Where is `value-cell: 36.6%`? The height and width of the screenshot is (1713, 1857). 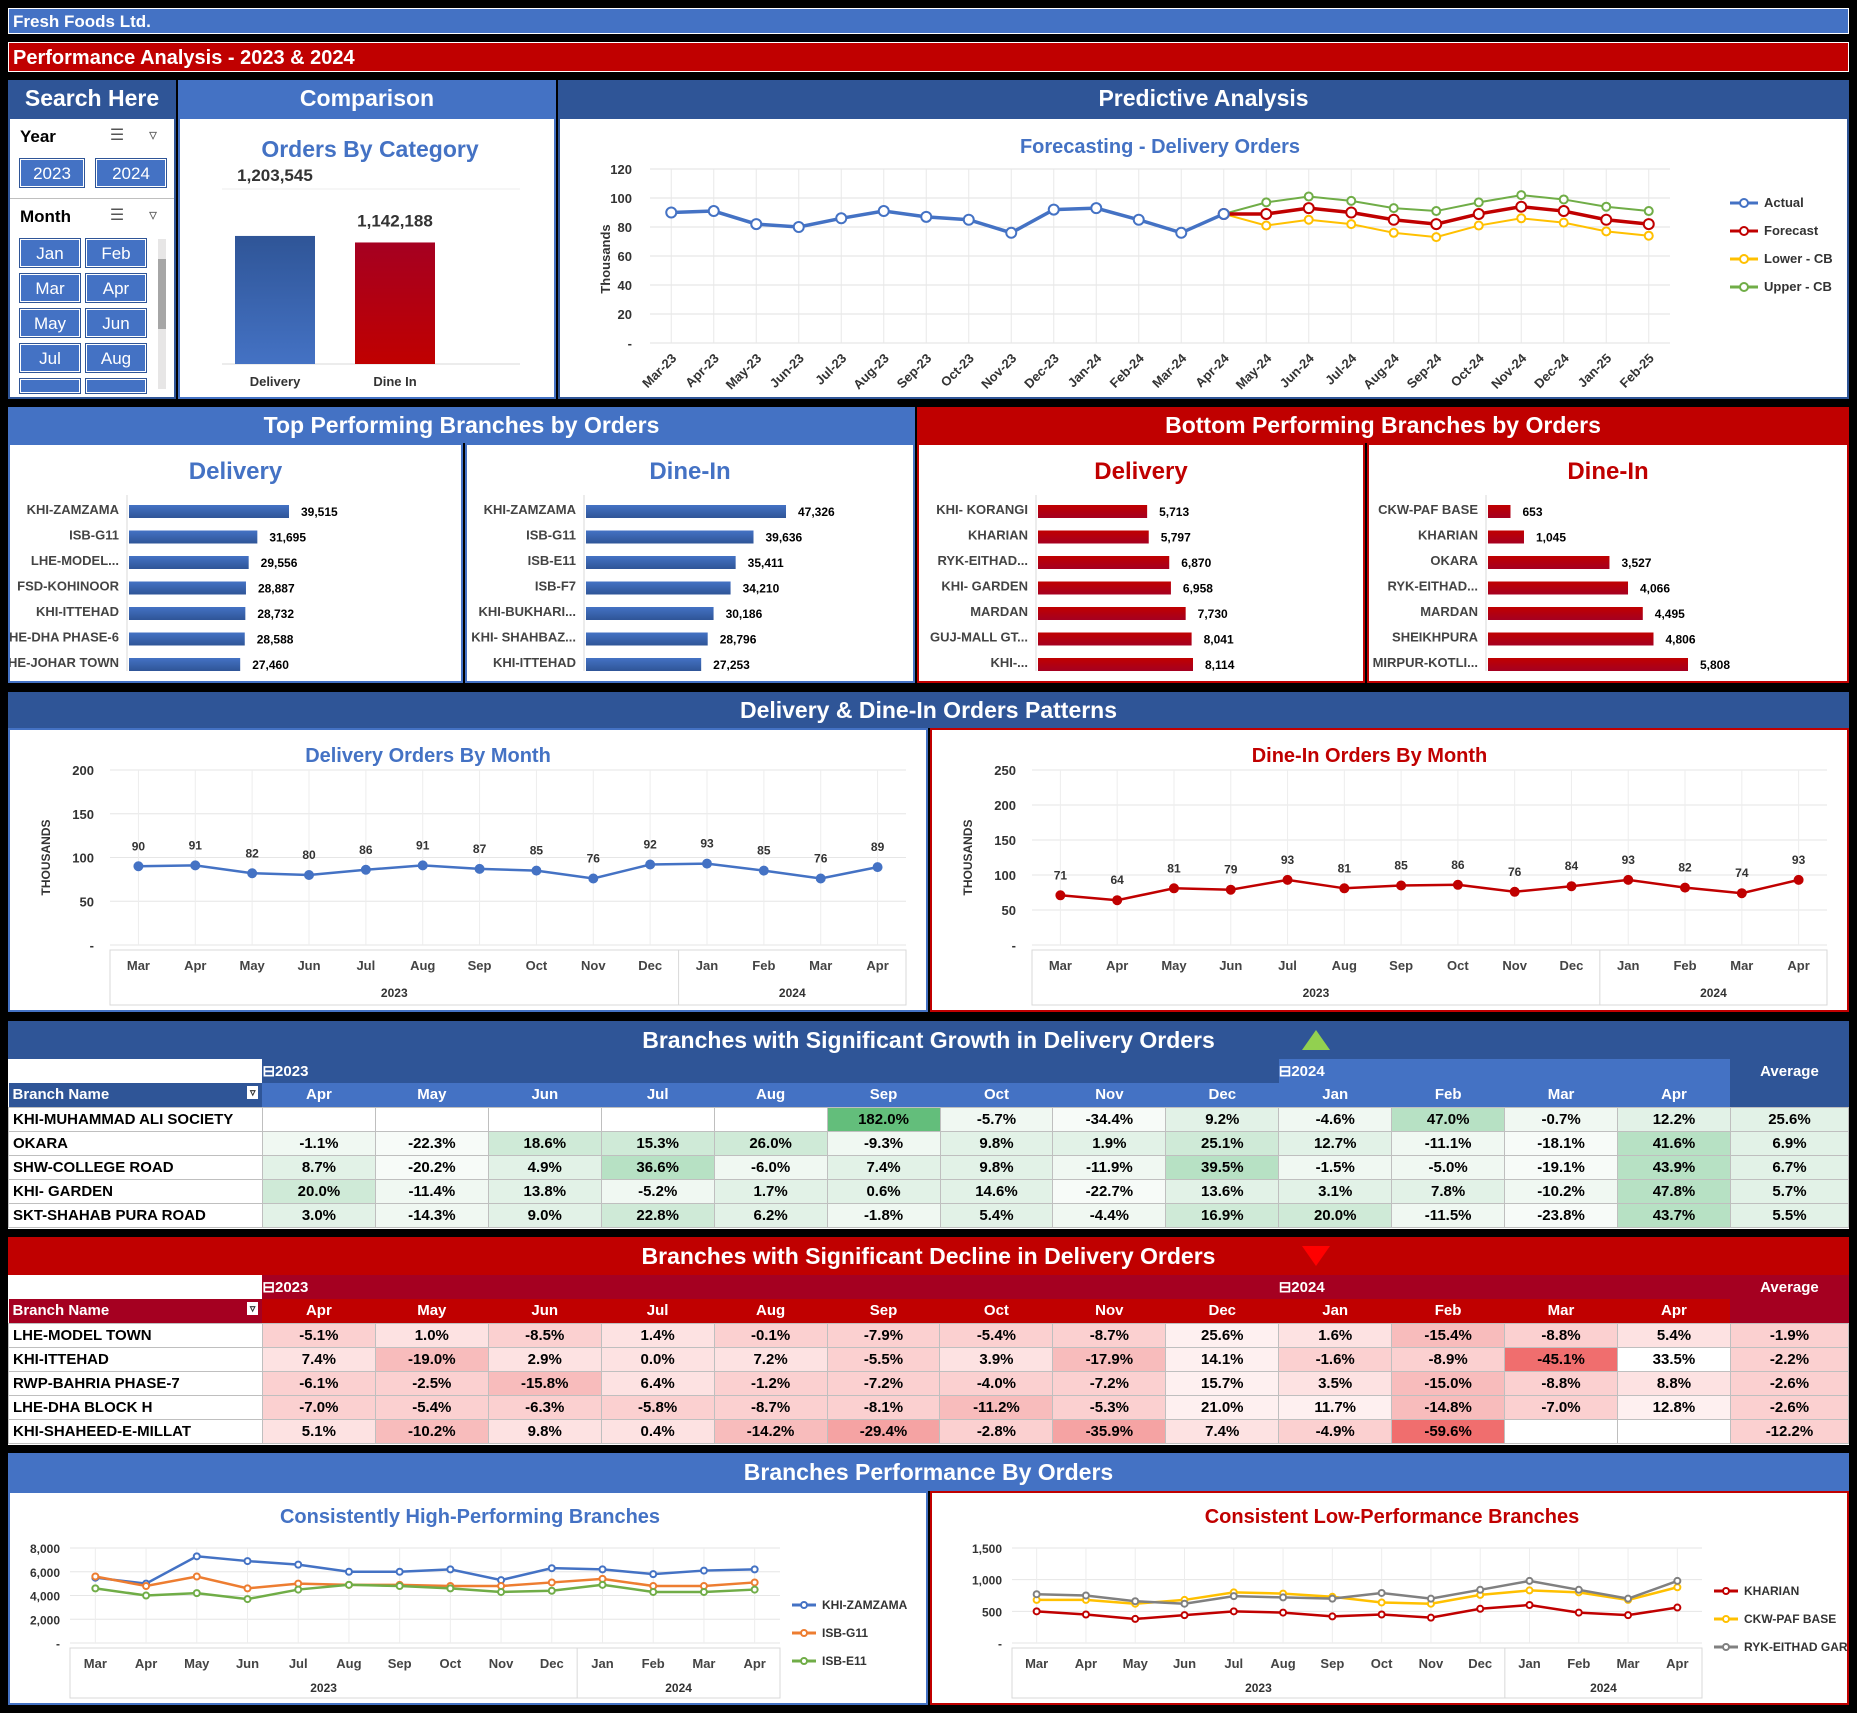
value-cell: 36.6% is located at coordinates (657, 1167).